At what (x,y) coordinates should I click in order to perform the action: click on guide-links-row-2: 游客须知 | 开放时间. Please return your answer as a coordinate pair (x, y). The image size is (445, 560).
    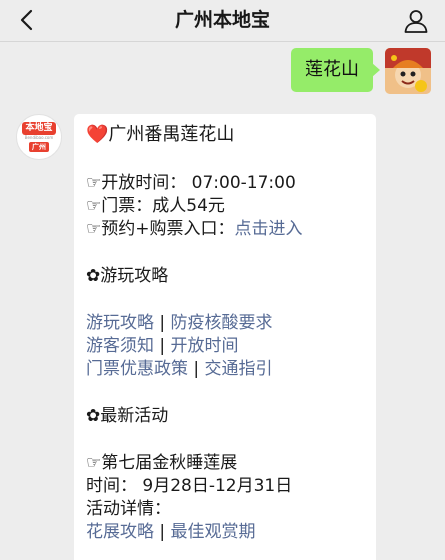
    Looking at the image, I should click on (226, 346).